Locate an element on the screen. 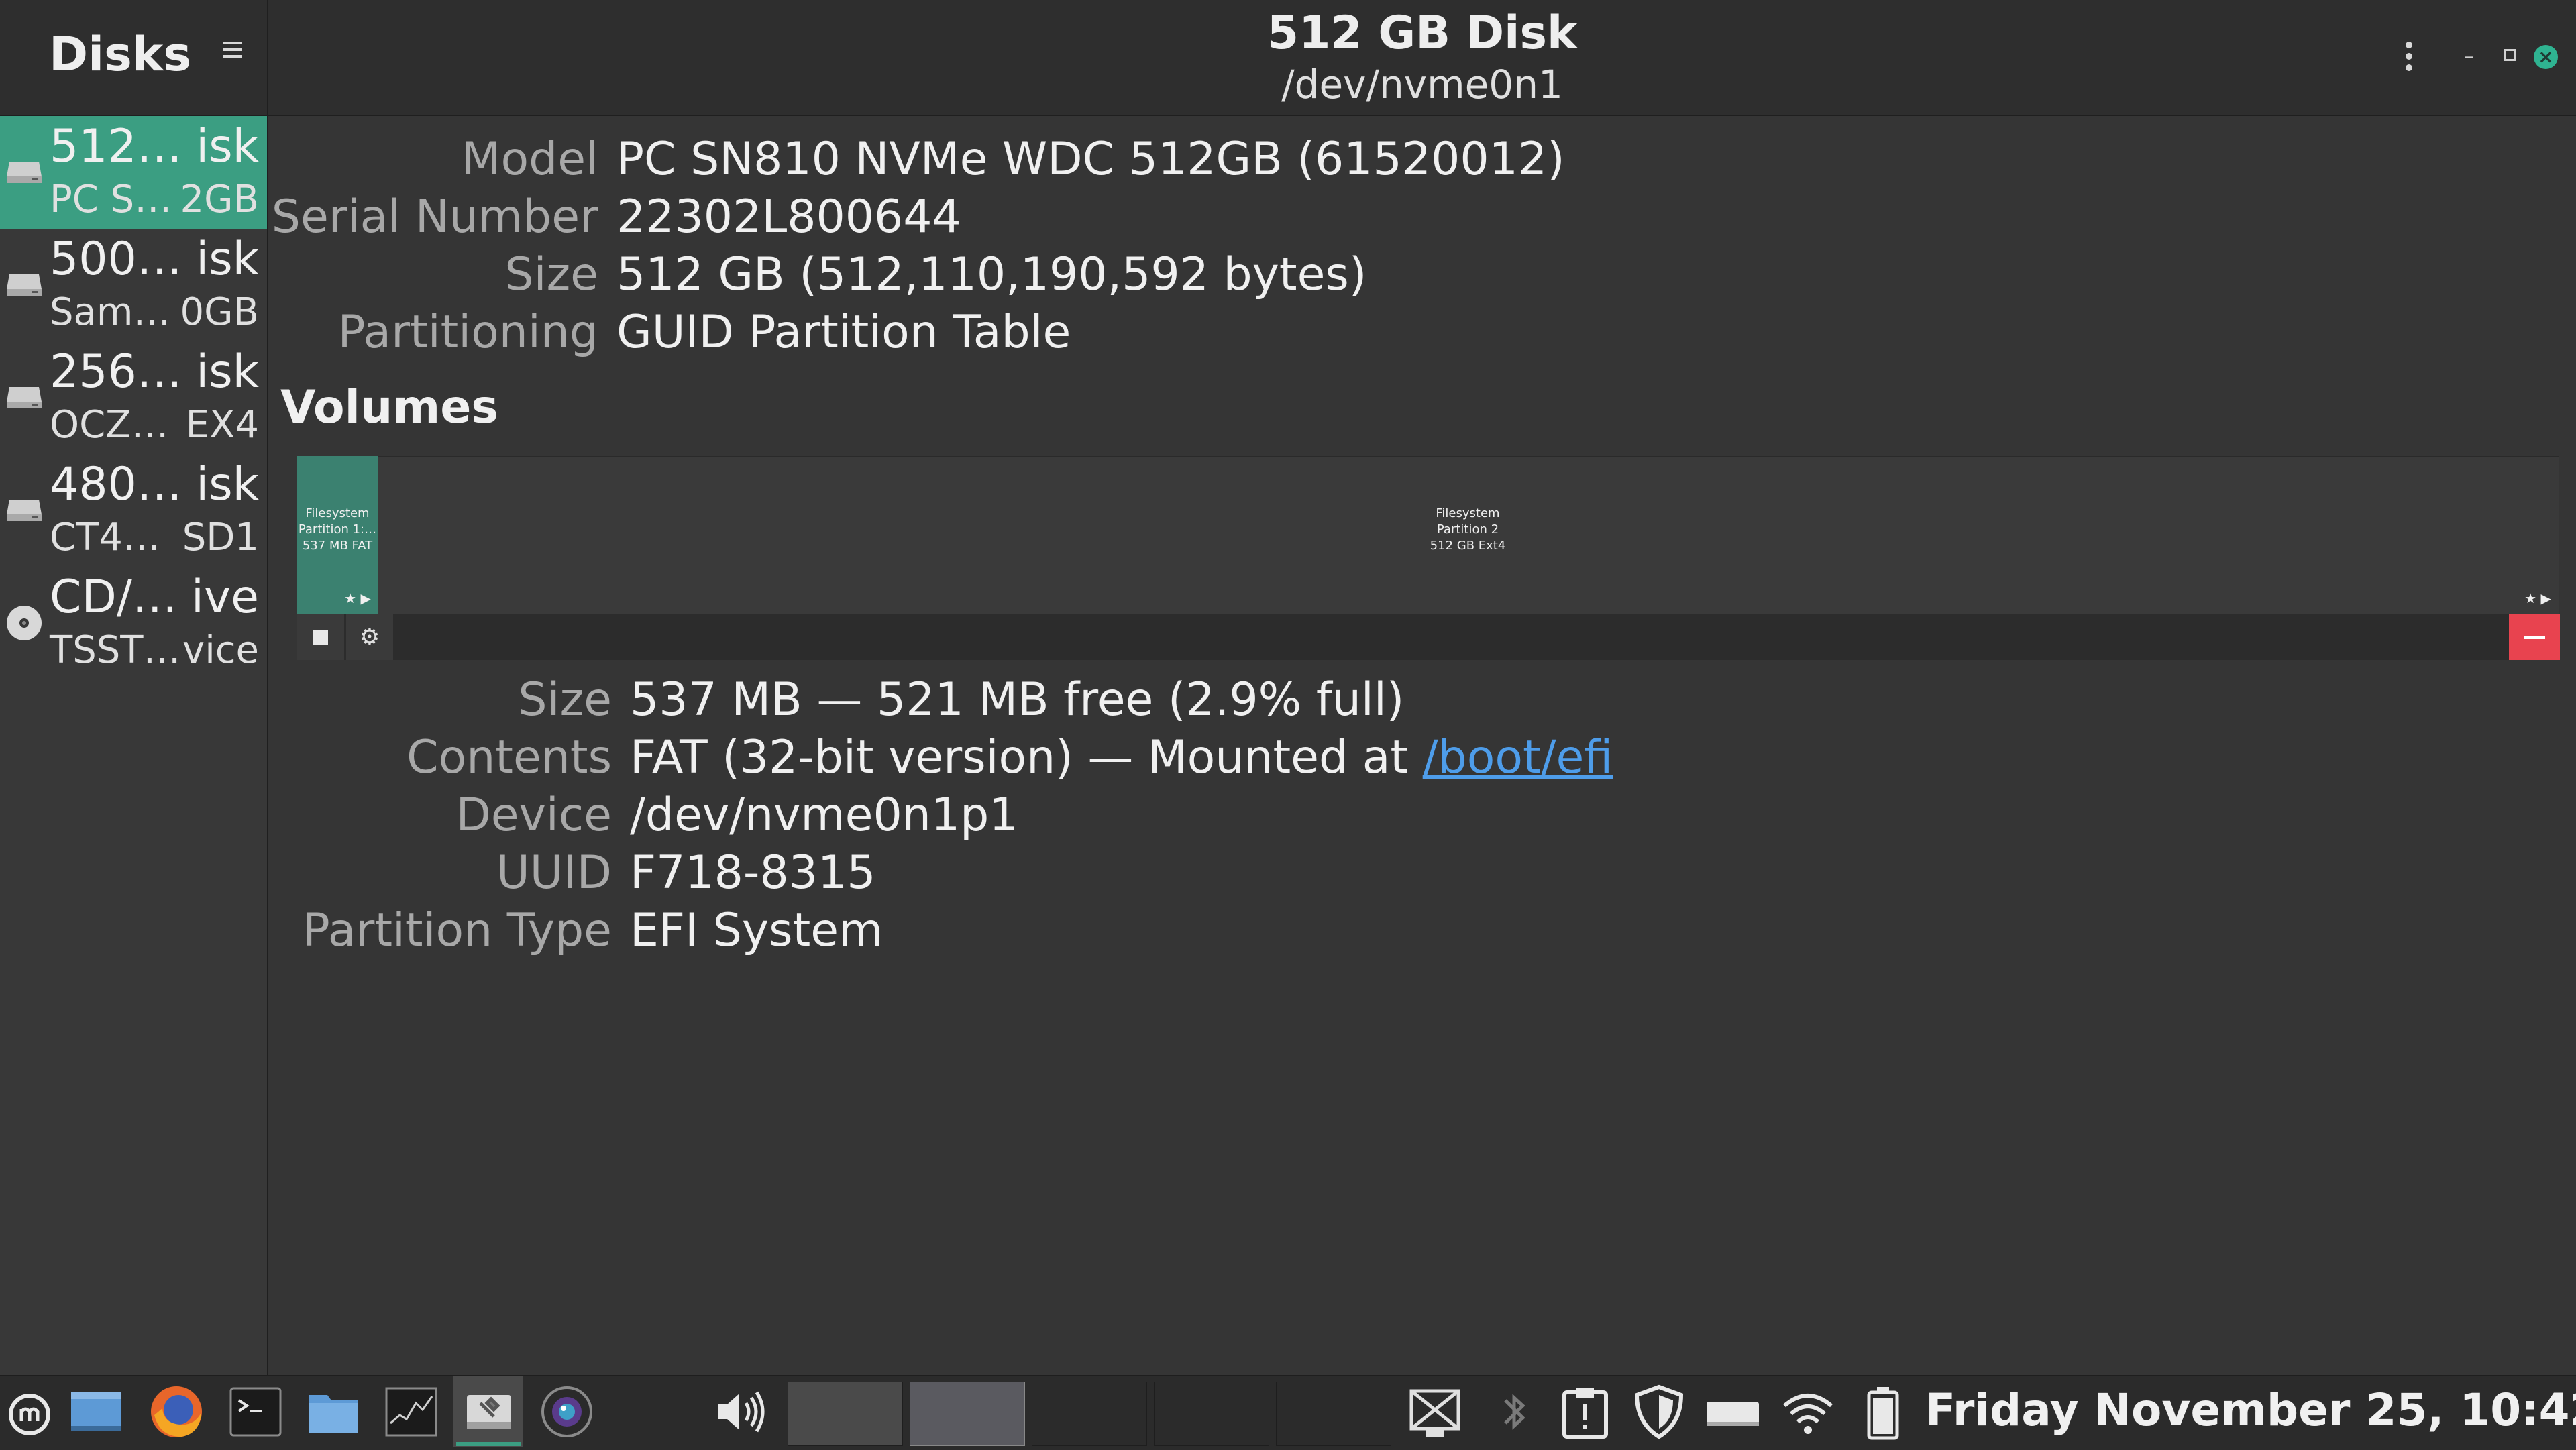  serial-number-value: 22302L800644 is located at coordinates (788, 216).